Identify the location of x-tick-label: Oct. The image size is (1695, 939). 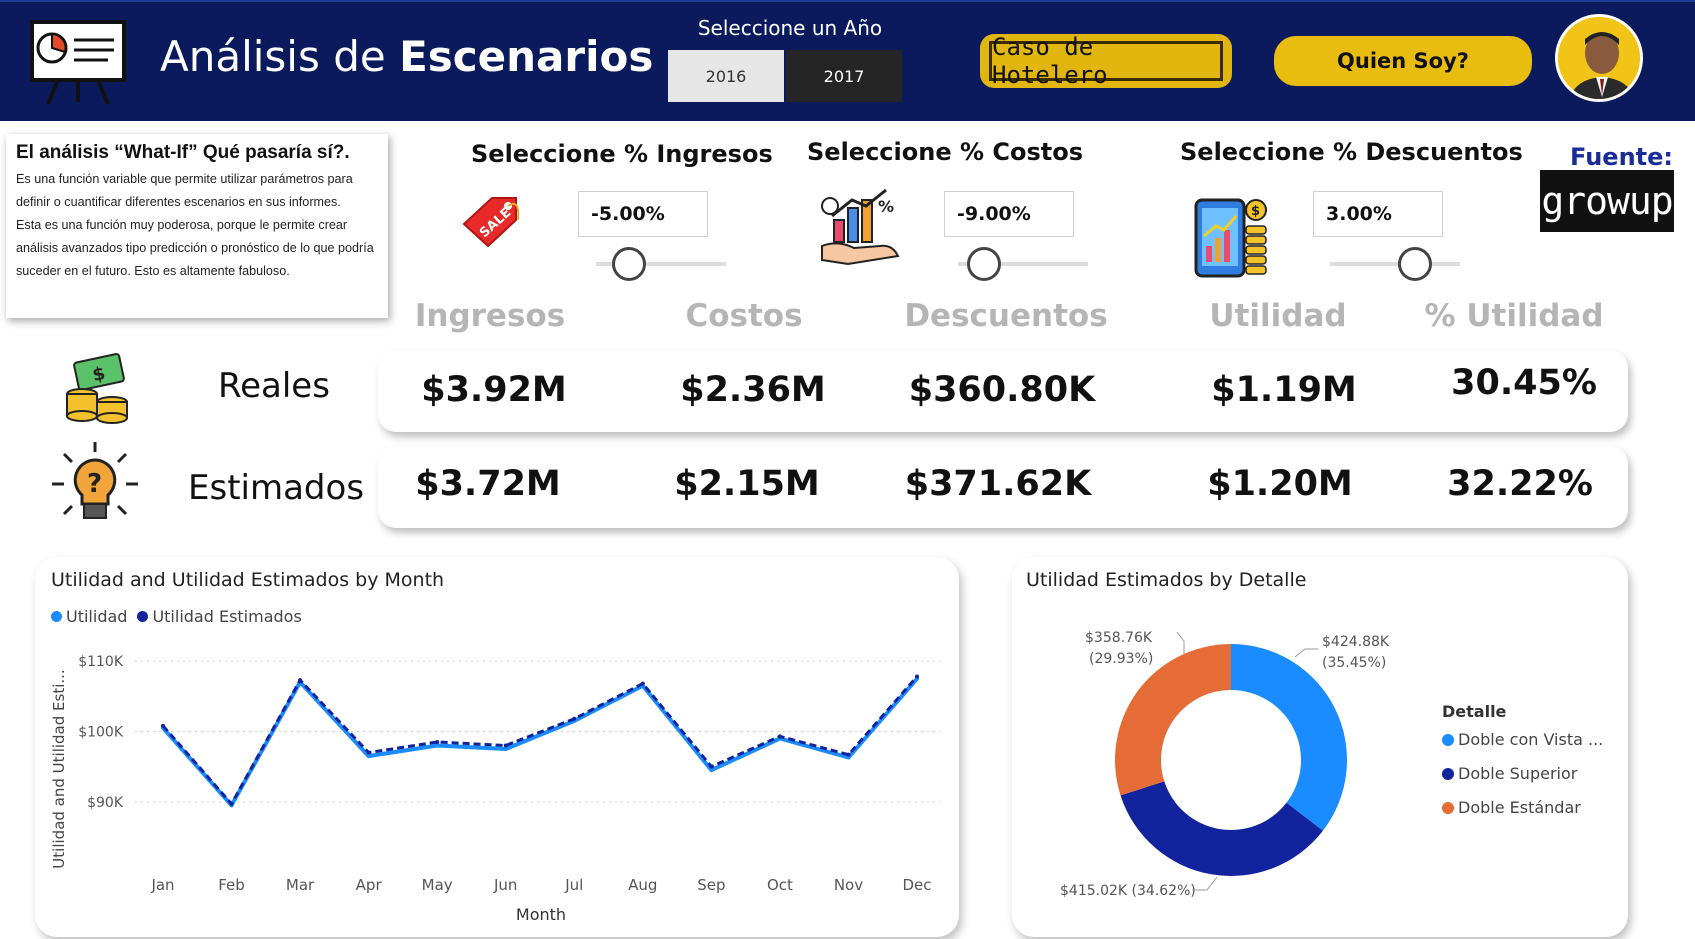
(780, 885).